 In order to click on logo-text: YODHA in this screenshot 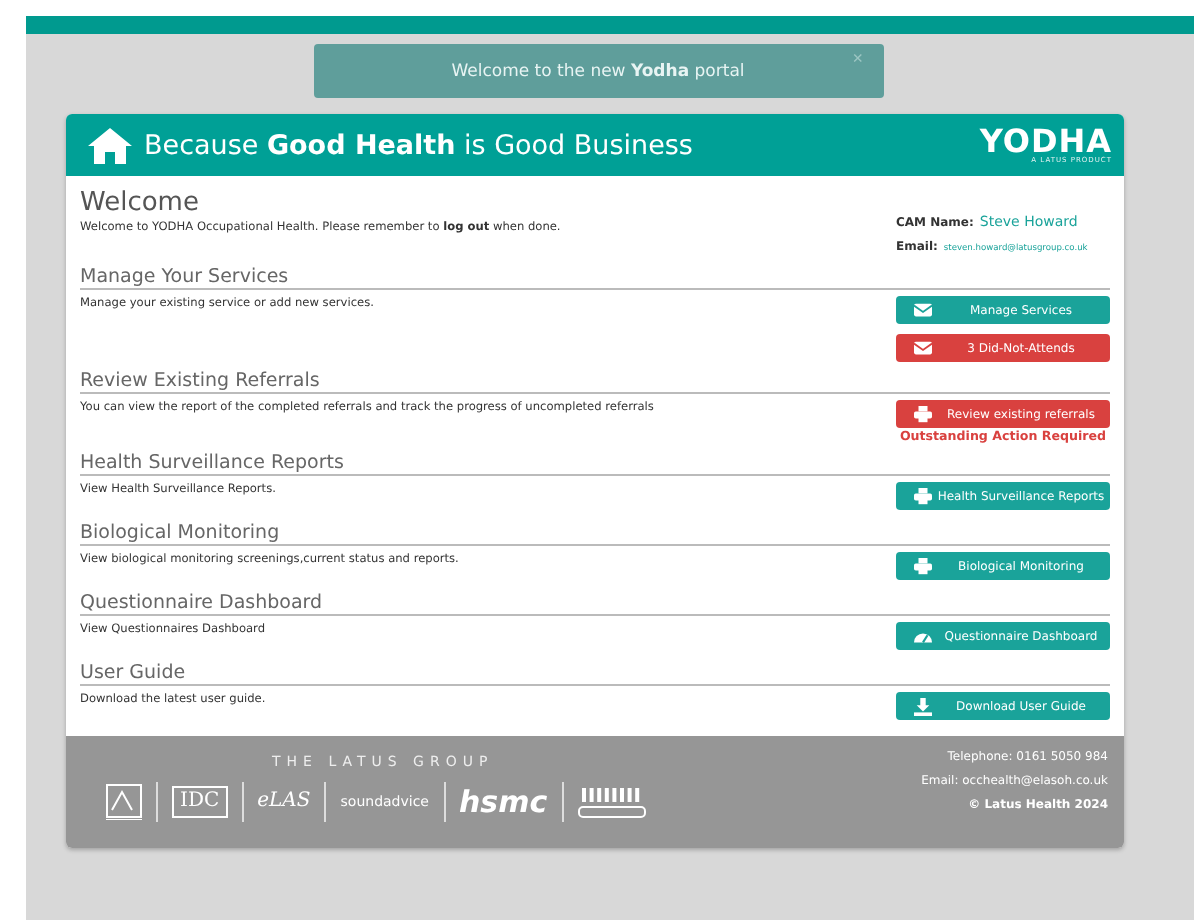, I will do `click(1045, 141)`.